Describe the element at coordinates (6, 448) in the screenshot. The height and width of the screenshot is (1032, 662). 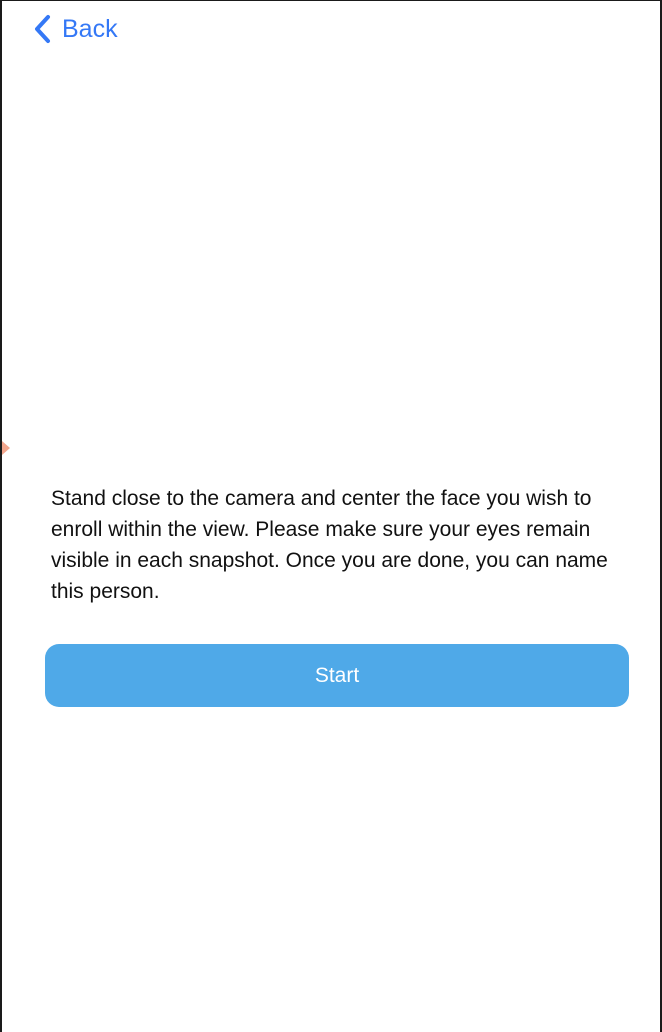
I see `edge-arrow-indicator` at that location.